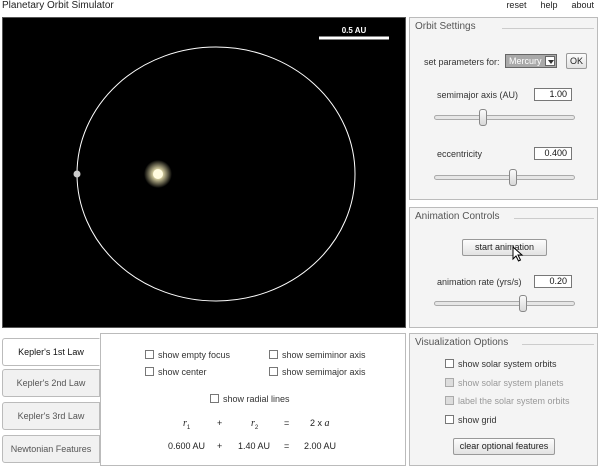 This screenshot has width=600, height=470. Describe the element at coordinates (507, 364) in the screenshot. I see `show-solar-system-orbits-label: show solar system orbits` at that location.